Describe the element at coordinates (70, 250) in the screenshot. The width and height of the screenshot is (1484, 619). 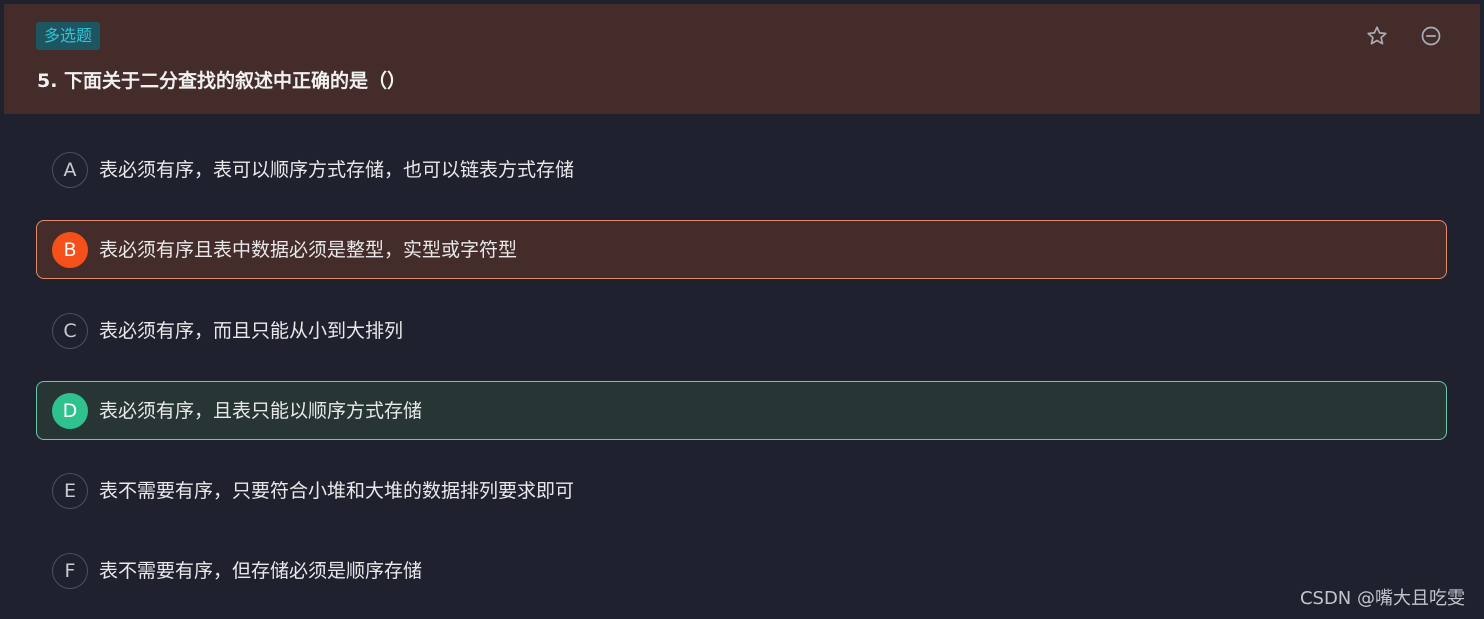
I see `option-letter: B` at that location.